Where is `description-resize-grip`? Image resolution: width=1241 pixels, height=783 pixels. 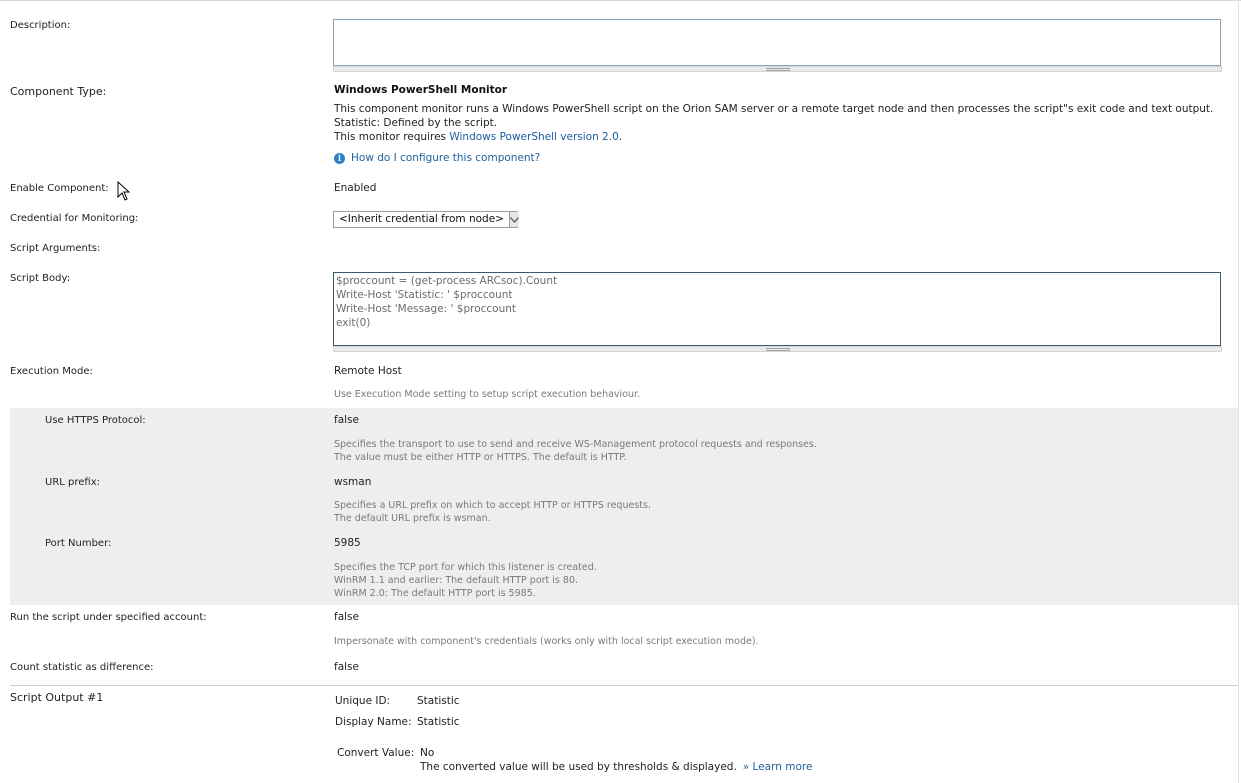 description-resize-grip is located at coordinates (777, 69).